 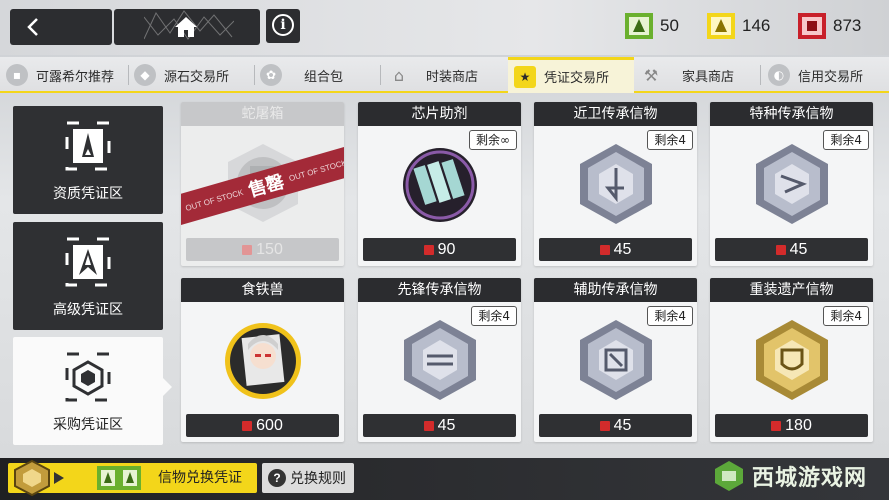 What do you see at coordinates (61, 27) in the screenshot?
I see `back-button` at bounding box center [61, 27].